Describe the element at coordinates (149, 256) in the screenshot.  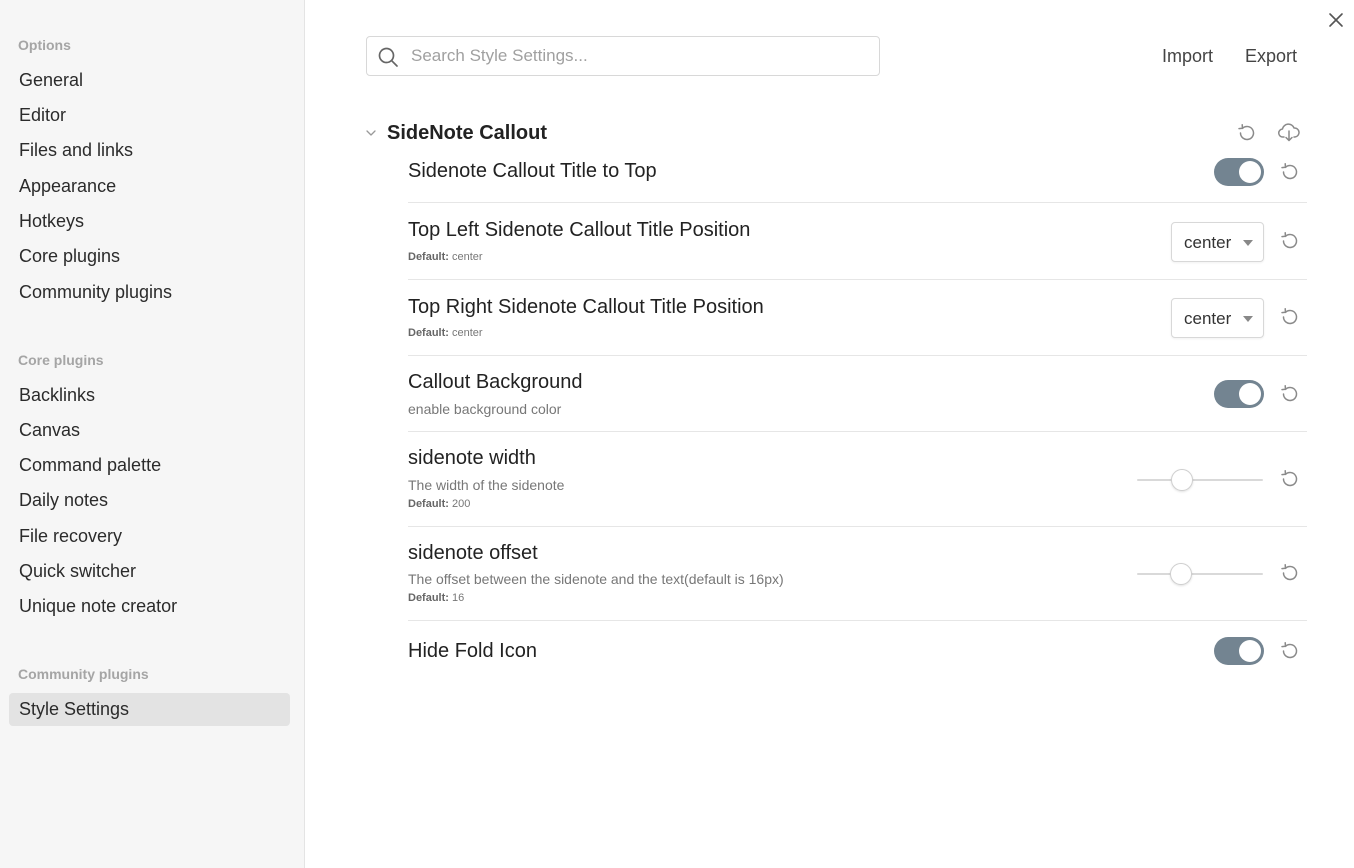
I see `sidebar-item-core-plugins: Core plugins` at that location.